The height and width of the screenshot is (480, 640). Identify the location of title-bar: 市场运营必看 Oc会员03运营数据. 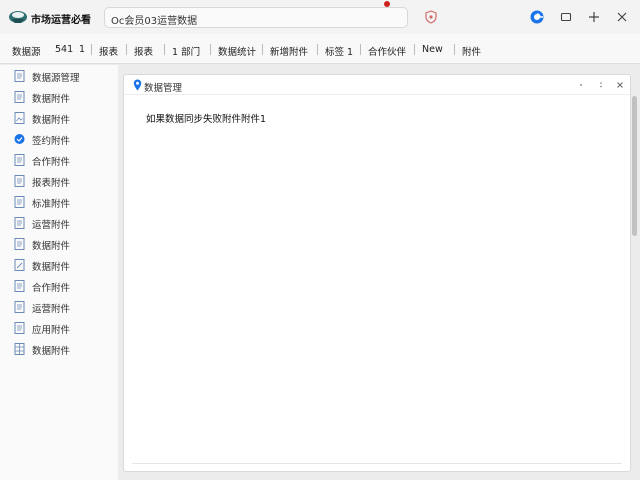
(320, 17).